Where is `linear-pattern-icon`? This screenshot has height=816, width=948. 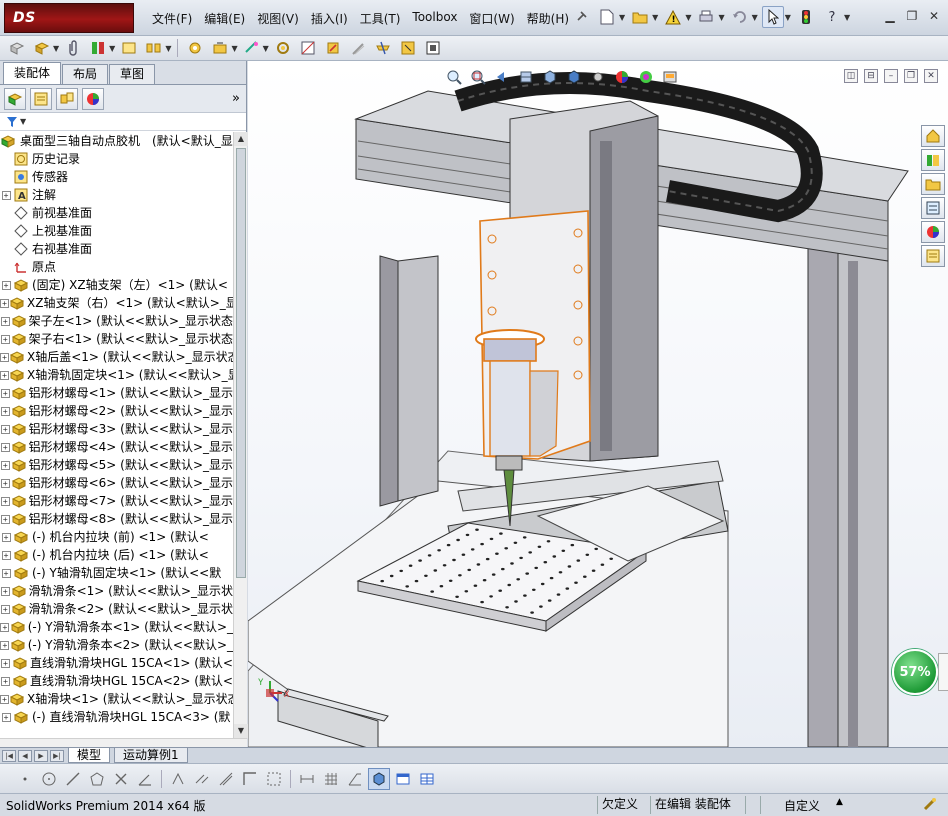
linear-pattern-icon is located at coordinates (154, 48).